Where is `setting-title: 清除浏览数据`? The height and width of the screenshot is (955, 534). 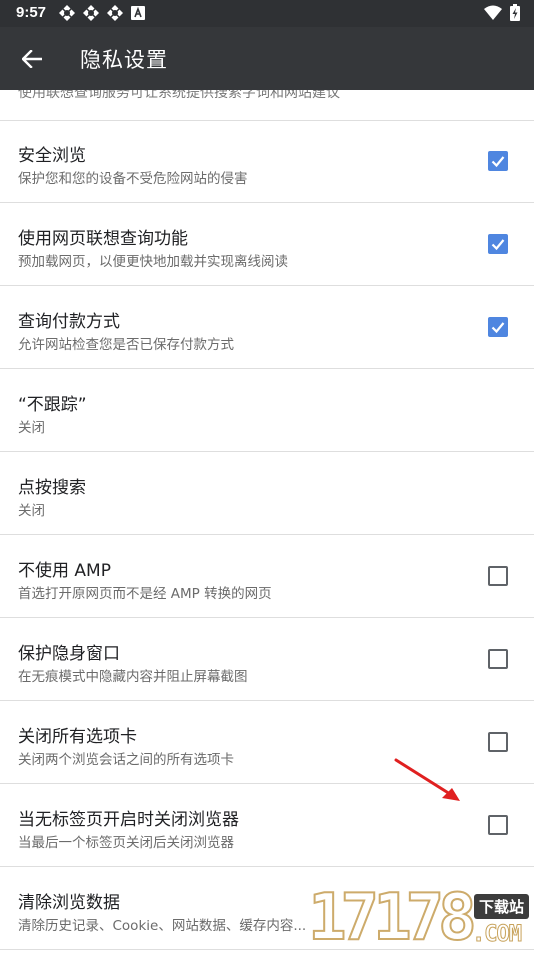
setting-title: 清除浏览数据 is located at coordinates (69, 903).